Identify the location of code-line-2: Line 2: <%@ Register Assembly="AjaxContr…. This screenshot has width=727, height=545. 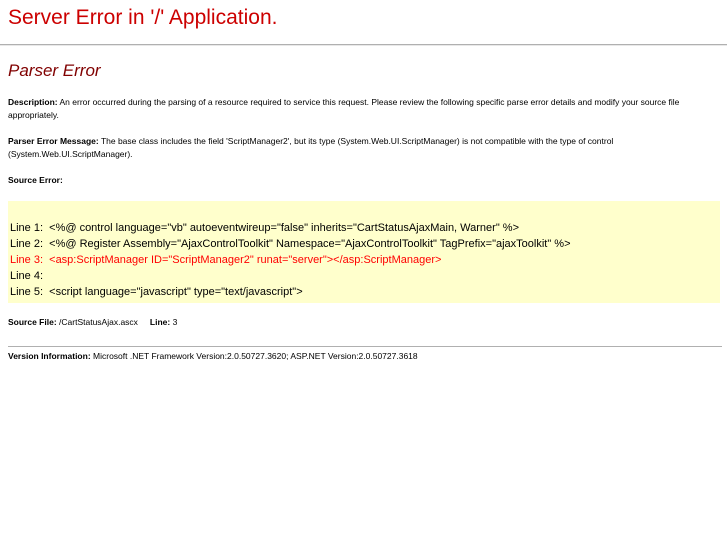
(290, 244).